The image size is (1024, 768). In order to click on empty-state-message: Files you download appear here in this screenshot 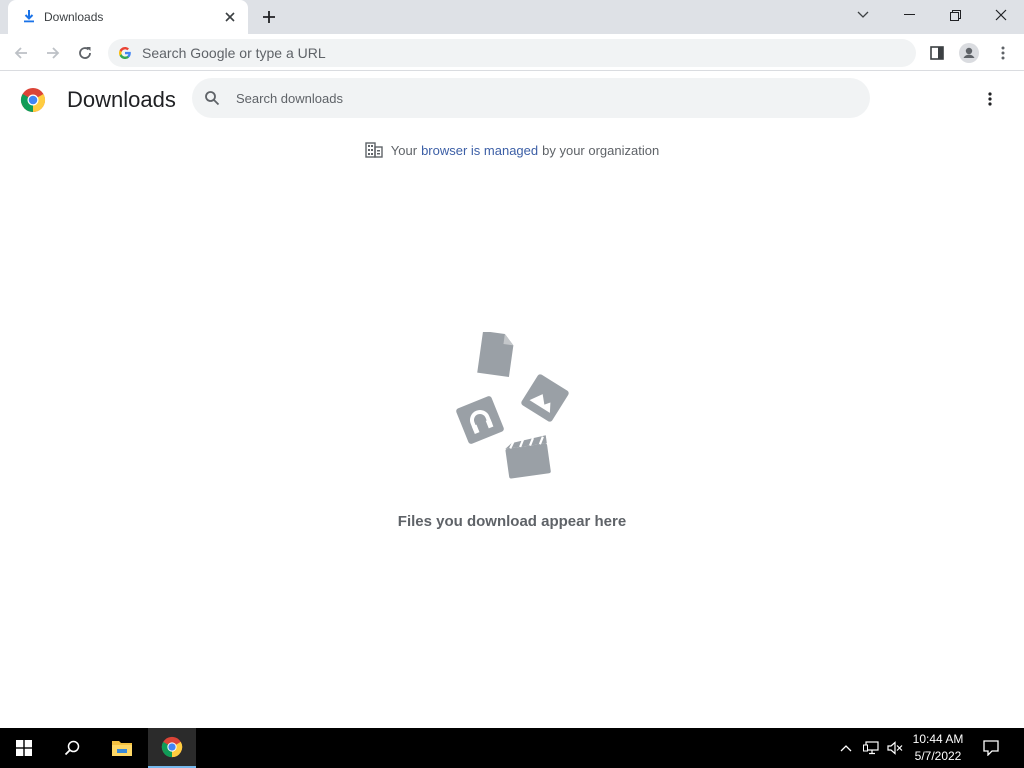, I will do `click(512, 521)`.